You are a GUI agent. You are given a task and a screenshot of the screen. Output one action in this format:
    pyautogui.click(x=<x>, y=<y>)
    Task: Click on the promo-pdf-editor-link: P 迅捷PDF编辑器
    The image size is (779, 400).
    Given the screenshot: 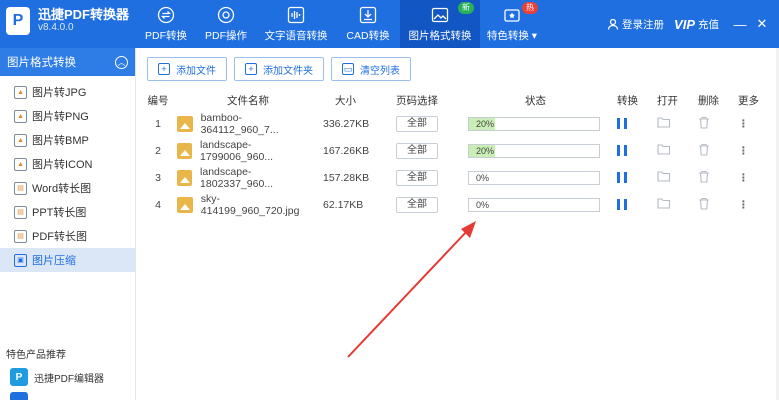 What is the action you would take?
    pyautogui.click(x=57, y=377)
    